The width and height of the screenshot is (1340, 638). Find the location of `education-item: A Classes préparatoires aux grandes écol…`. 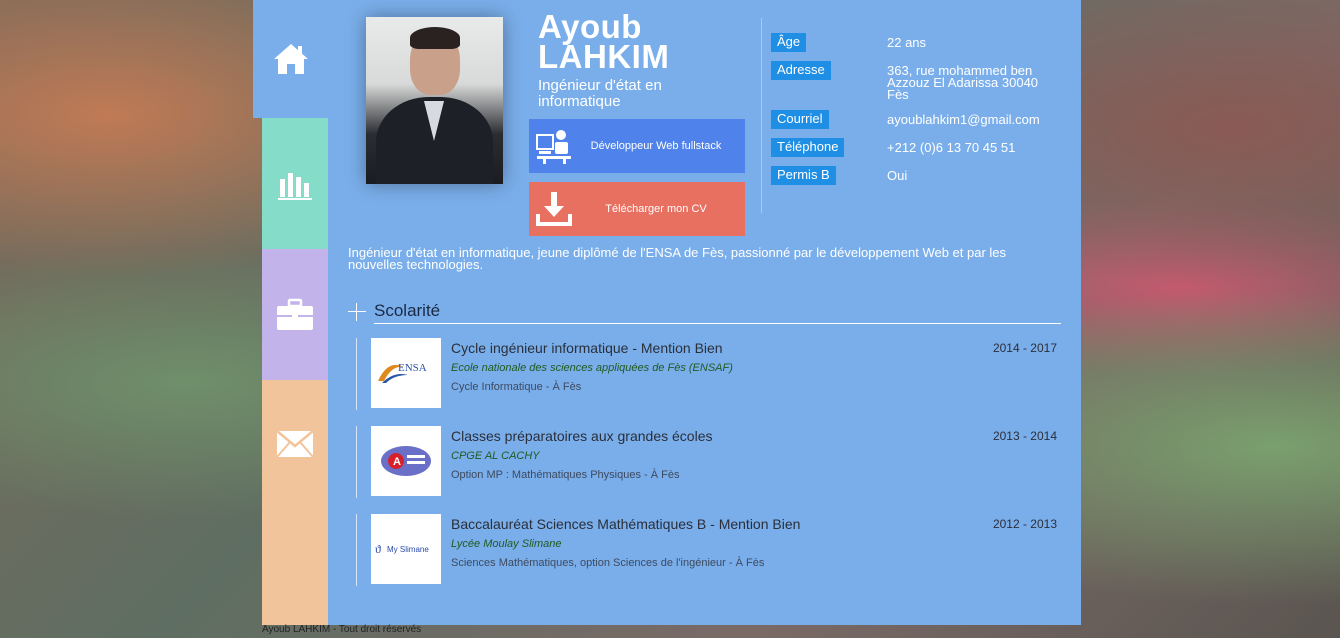

education-item: A Classes préparatoires aux grandes écol… is located at coordinates (708, 462).